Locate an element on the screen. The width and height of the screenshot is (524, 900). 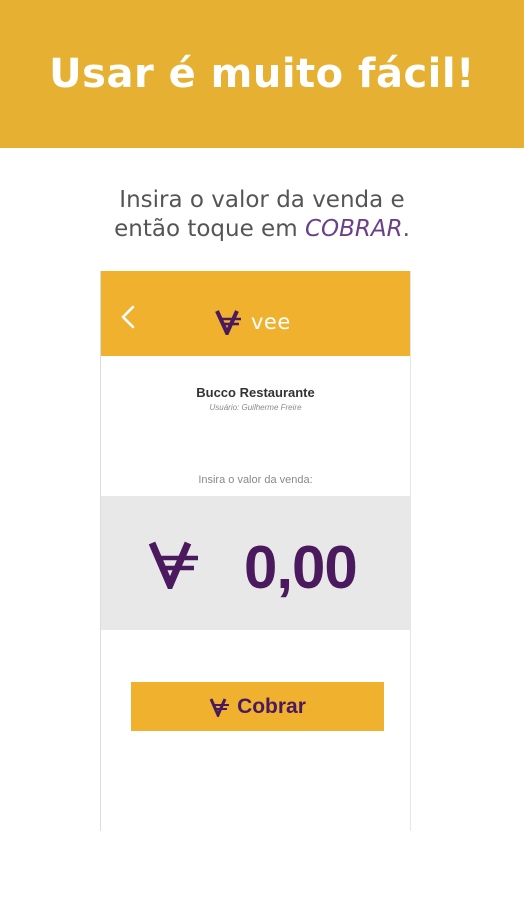
amount-input: 0,00 is located at coordinates (255, 563).